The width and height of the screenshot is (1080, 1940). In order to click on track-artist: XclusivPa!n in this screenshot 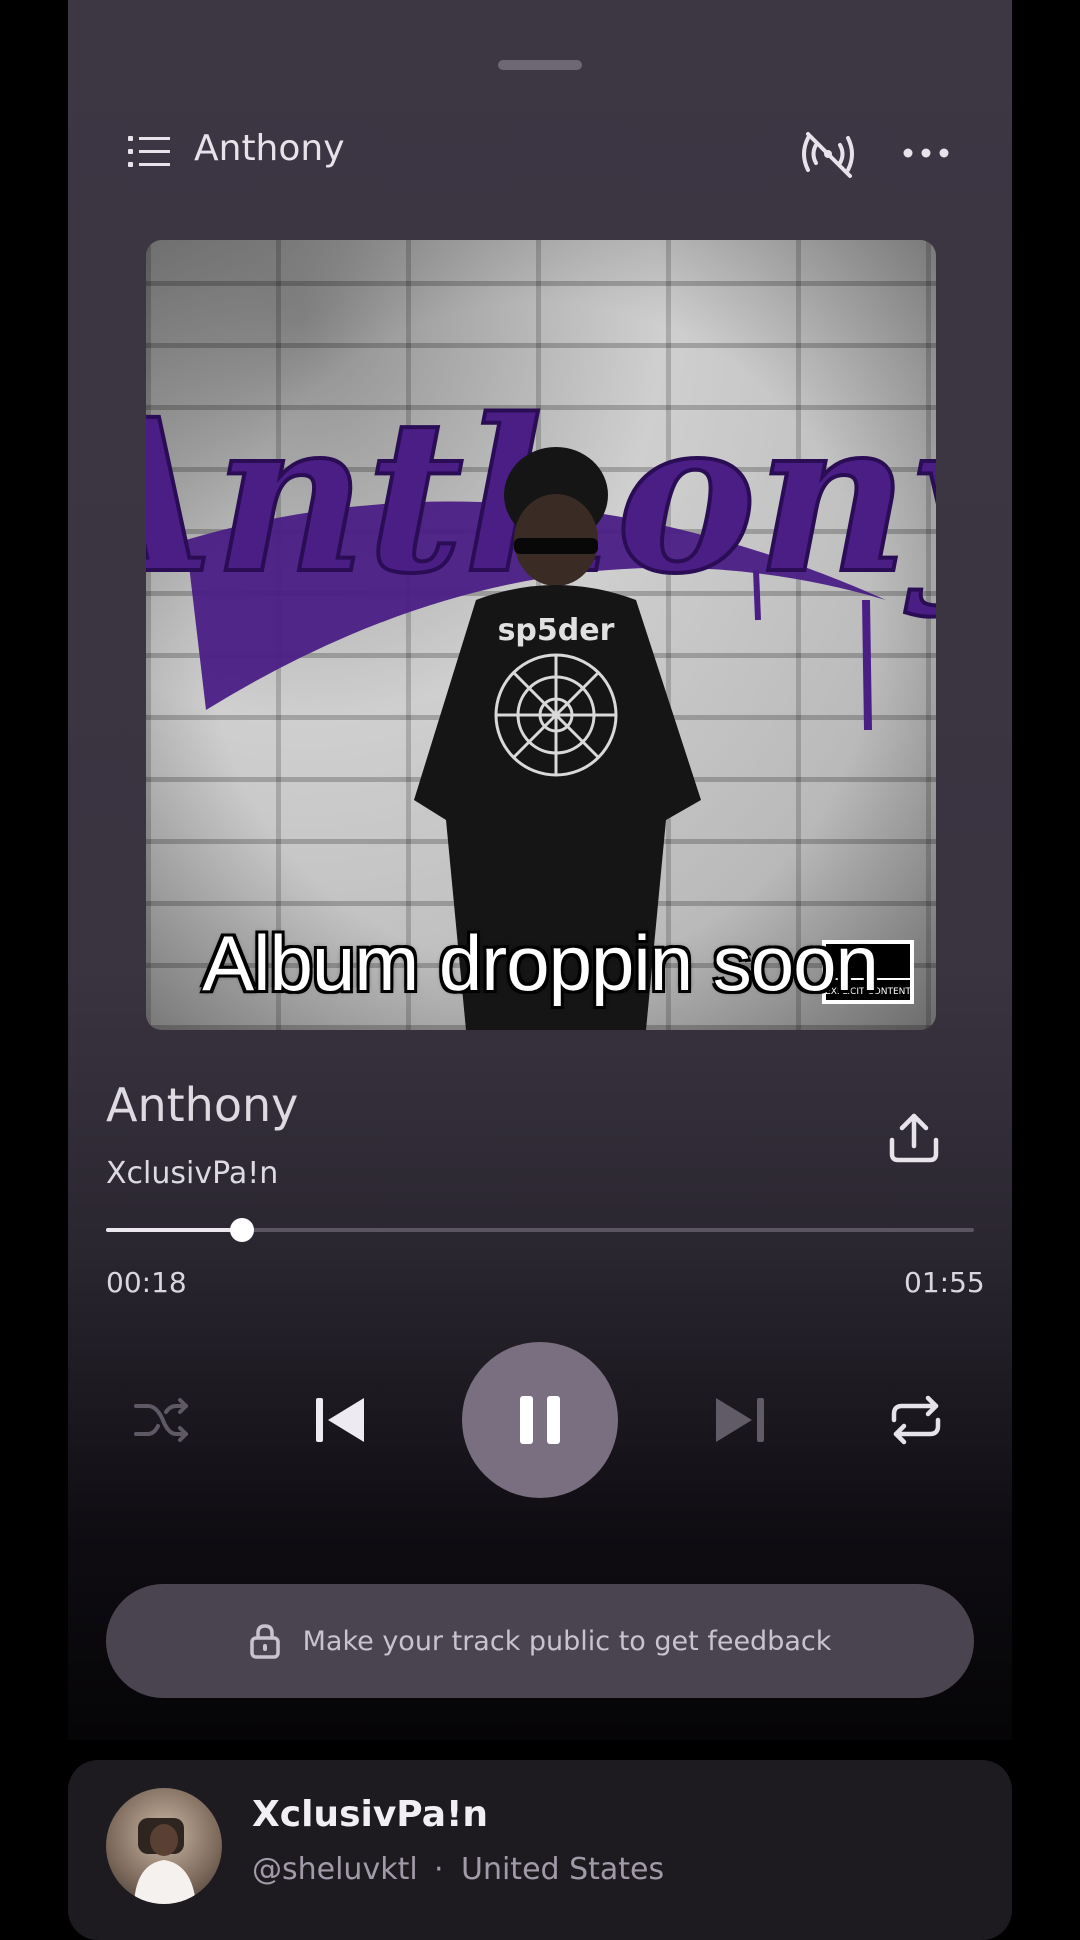, I will do `click(192, 1173)`.